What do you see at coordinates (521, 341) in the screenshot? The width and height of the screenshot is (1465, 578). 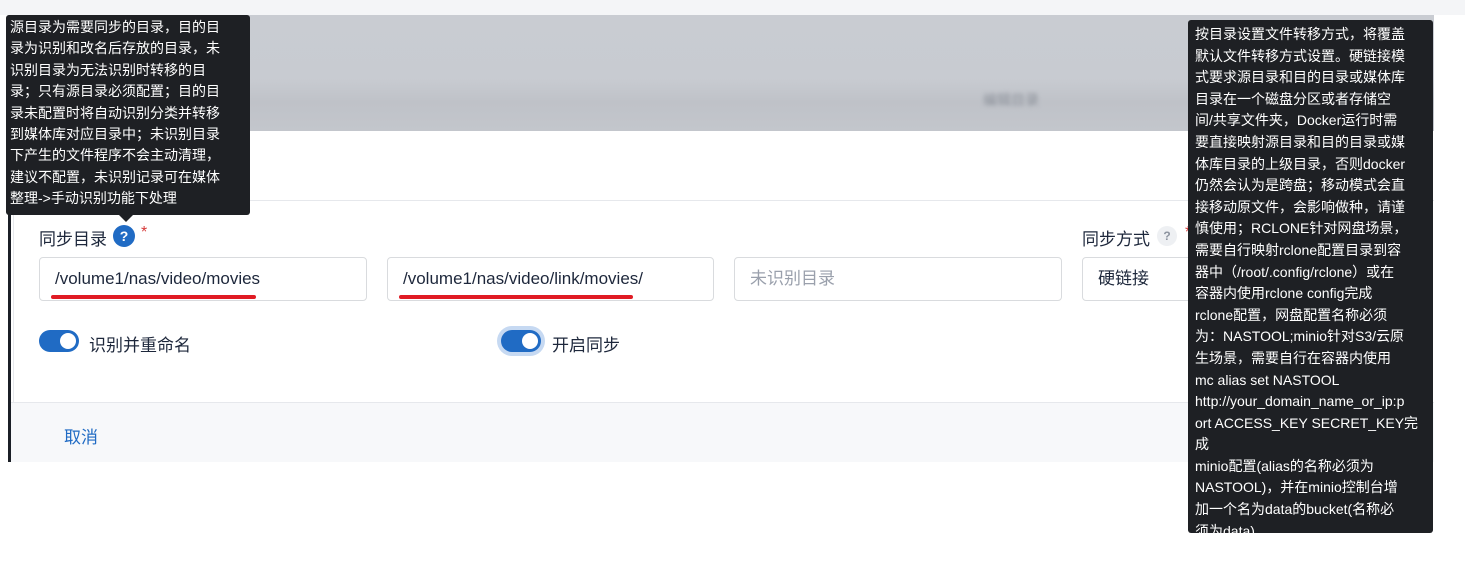 I see `enable-sync-toggle` at bounding box center [521, 341].